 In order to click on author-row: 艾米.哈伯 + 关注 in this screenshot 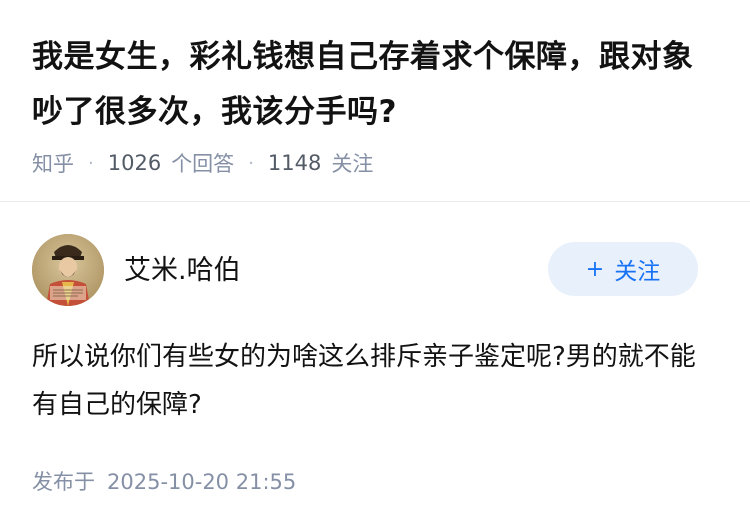, I will do `click(365, 270)`.